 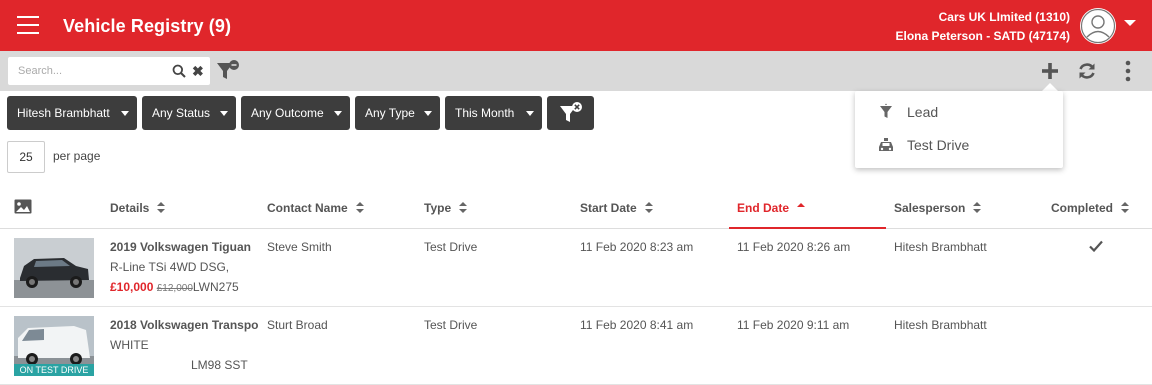 I want to click on more-vertical-icon, so click(x=1128, y=71).